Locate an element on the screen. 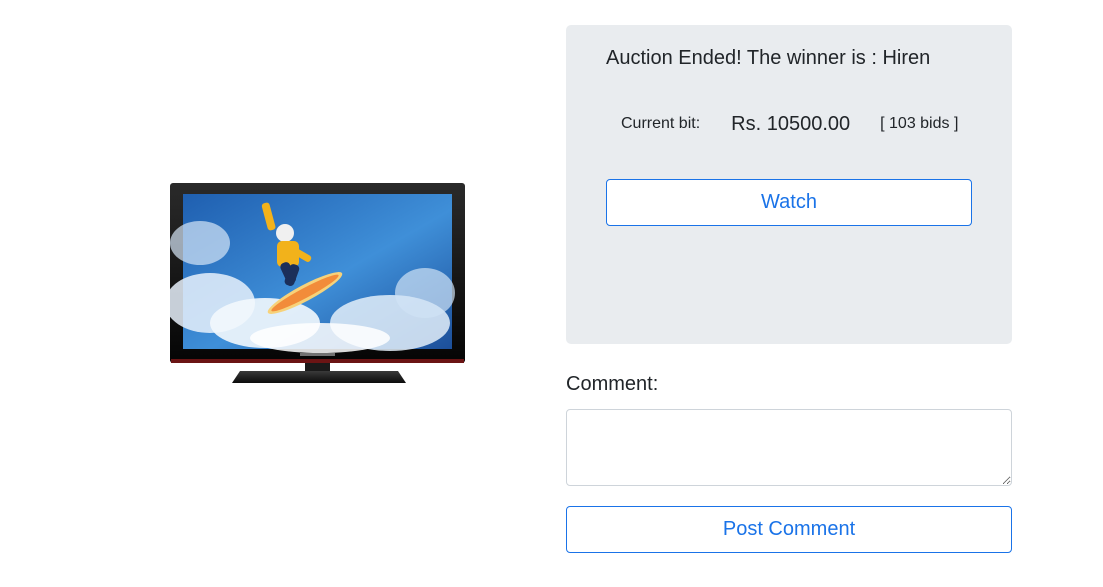 The height and width of the screenshot is (587, 1103). watch-button: Watch is located at coordinates (789, 202).